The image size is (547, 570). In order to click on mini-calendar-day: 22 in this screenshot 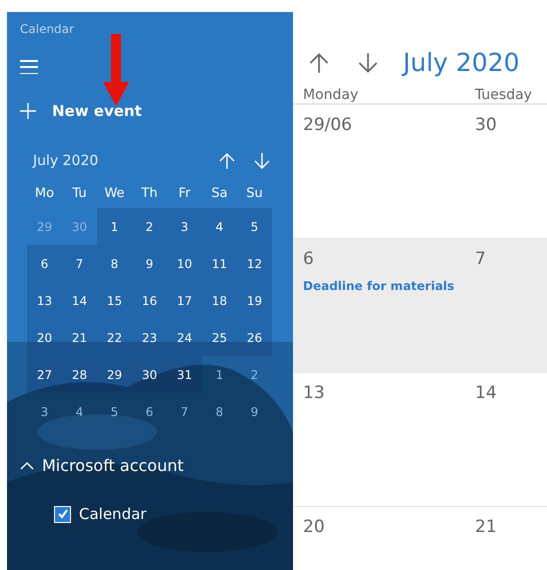, I will do `click(114, 337)`.